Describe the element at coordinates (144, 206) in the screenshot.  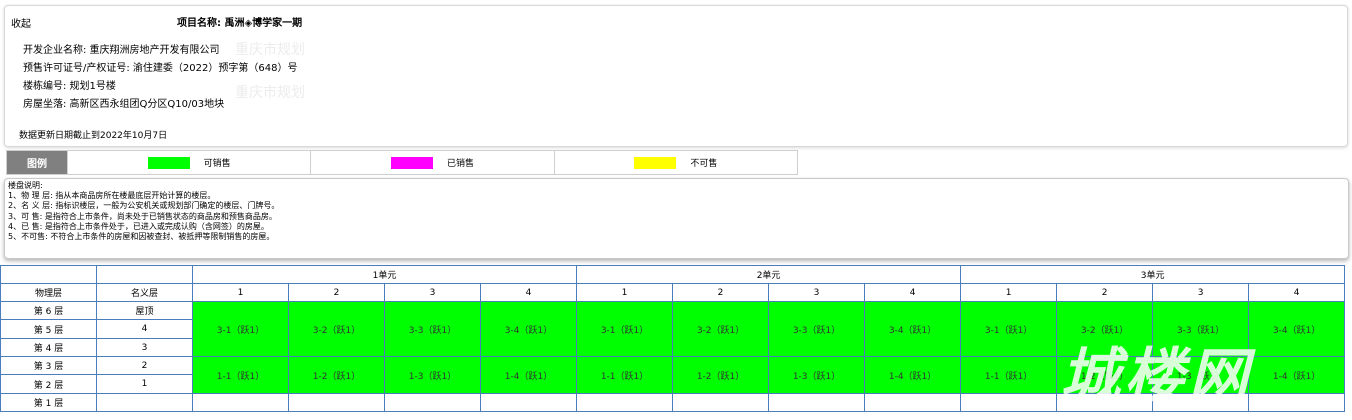
I see `notes-line: 2、名 义 层: 指标识楼层，一般为公安机关或规划部门确定的楼层、门牌号。` at that location.